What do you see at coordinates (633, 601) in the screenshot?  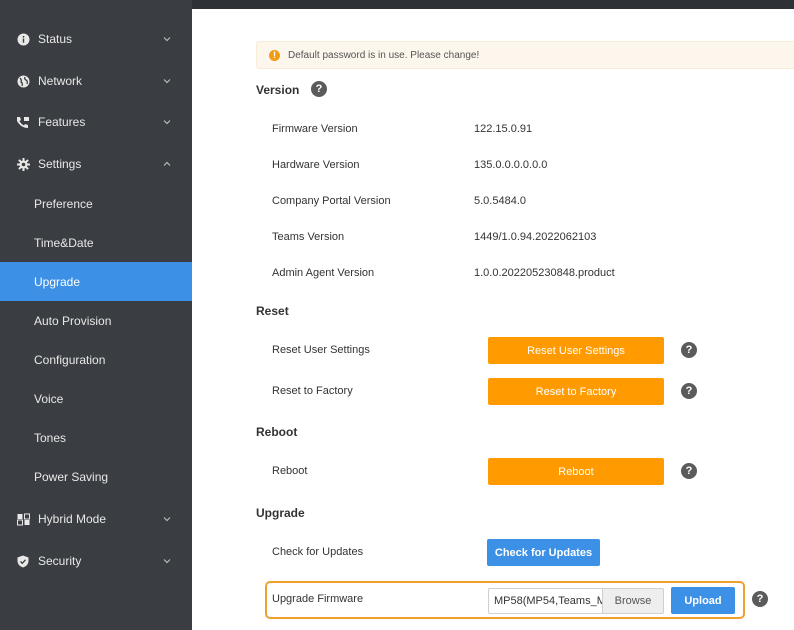 I see `browse-button: Browse` at bounding box center [633, 601].